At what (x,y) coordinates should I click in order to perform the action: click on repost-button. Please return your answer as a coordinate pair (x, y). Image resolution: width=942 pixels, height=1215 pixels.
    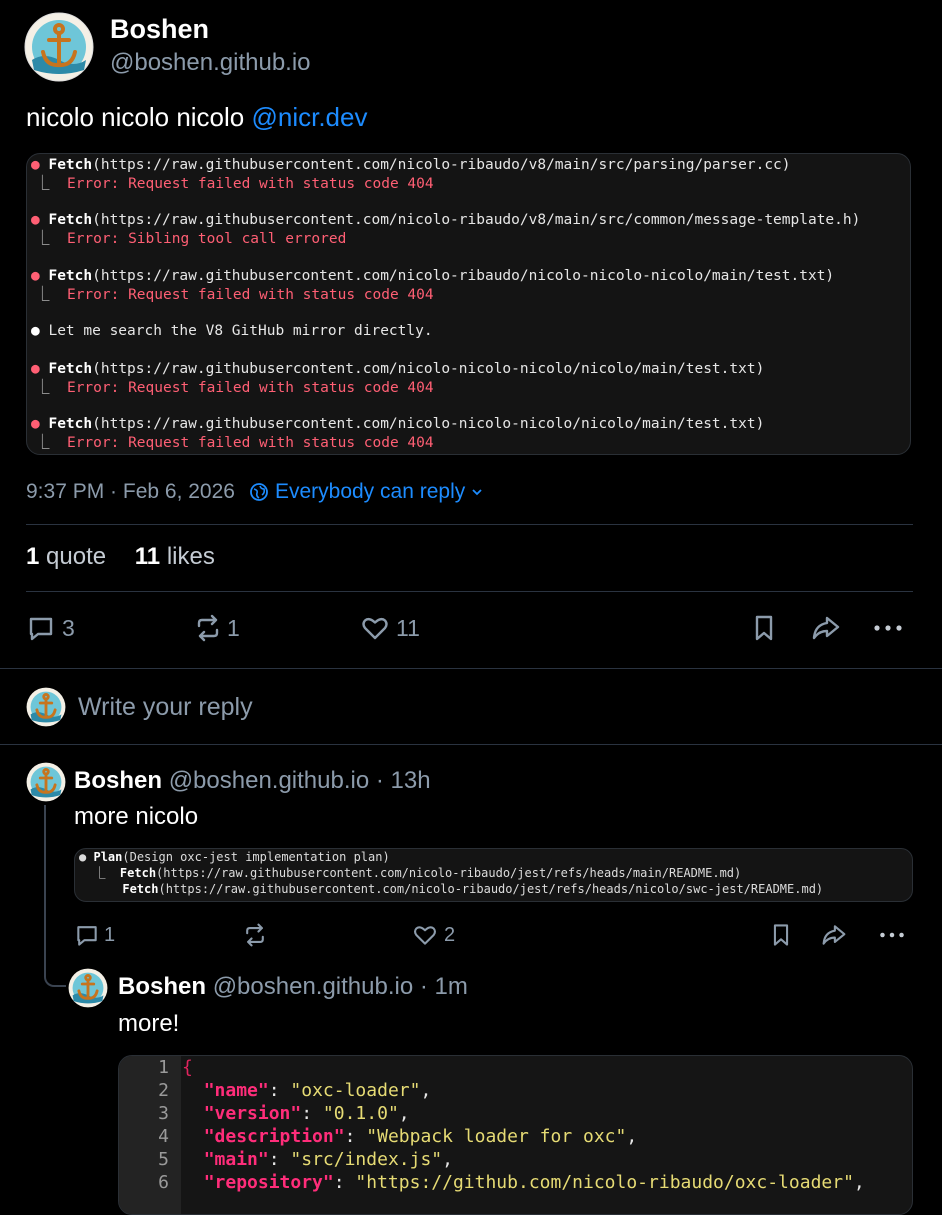
    Looking at the image, I should click on (255, 935).